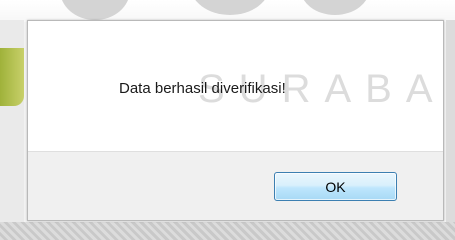  I want to click on background-footer-stripe, so click(227, 231).